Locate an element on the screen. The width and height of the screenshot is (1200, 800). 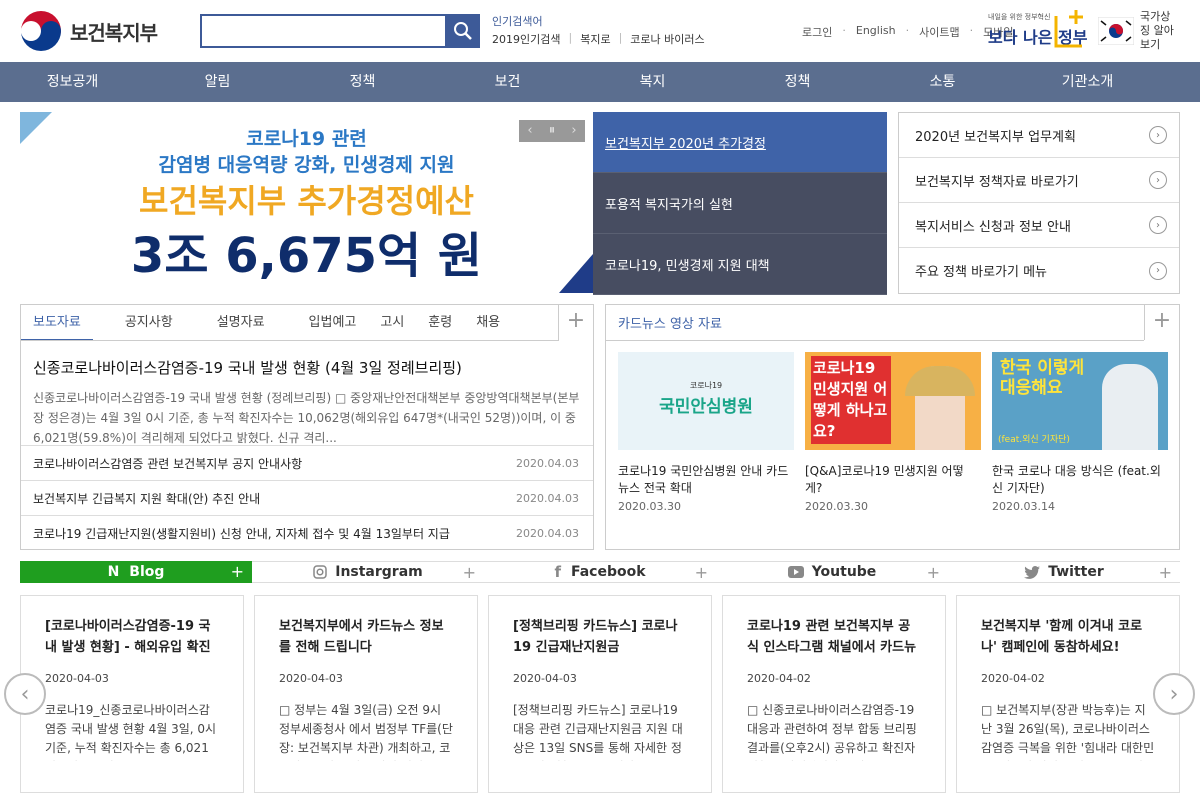
better-government-banner: 내일을 위한 정부혁신 보다 나은 정부 is located at coordinates (1038, 30).